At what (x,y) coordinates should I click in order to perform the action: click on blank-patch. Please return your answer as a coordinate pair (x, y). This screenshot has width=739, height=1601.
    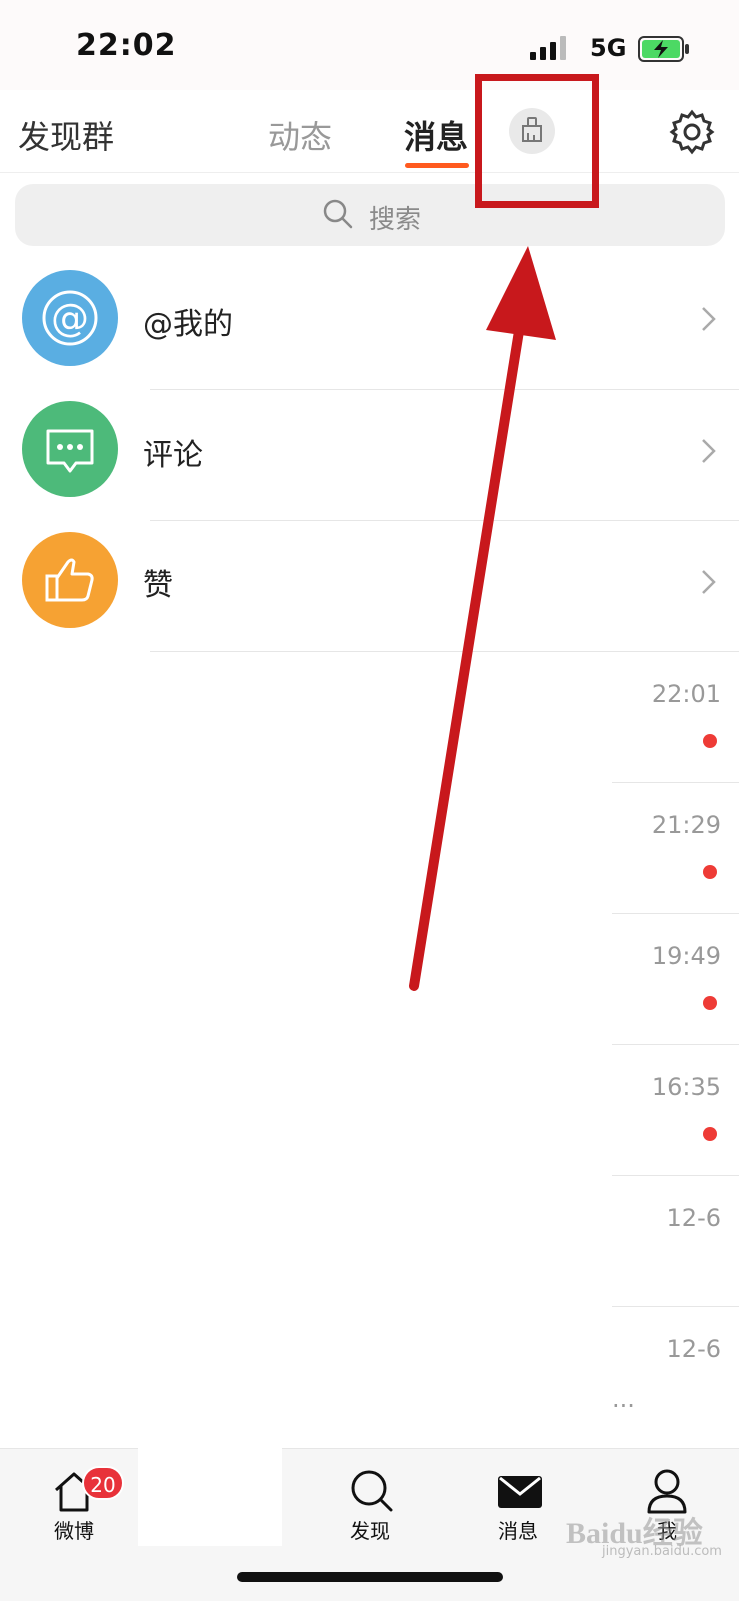
    Looking at the image, I should click on (210, 1490).